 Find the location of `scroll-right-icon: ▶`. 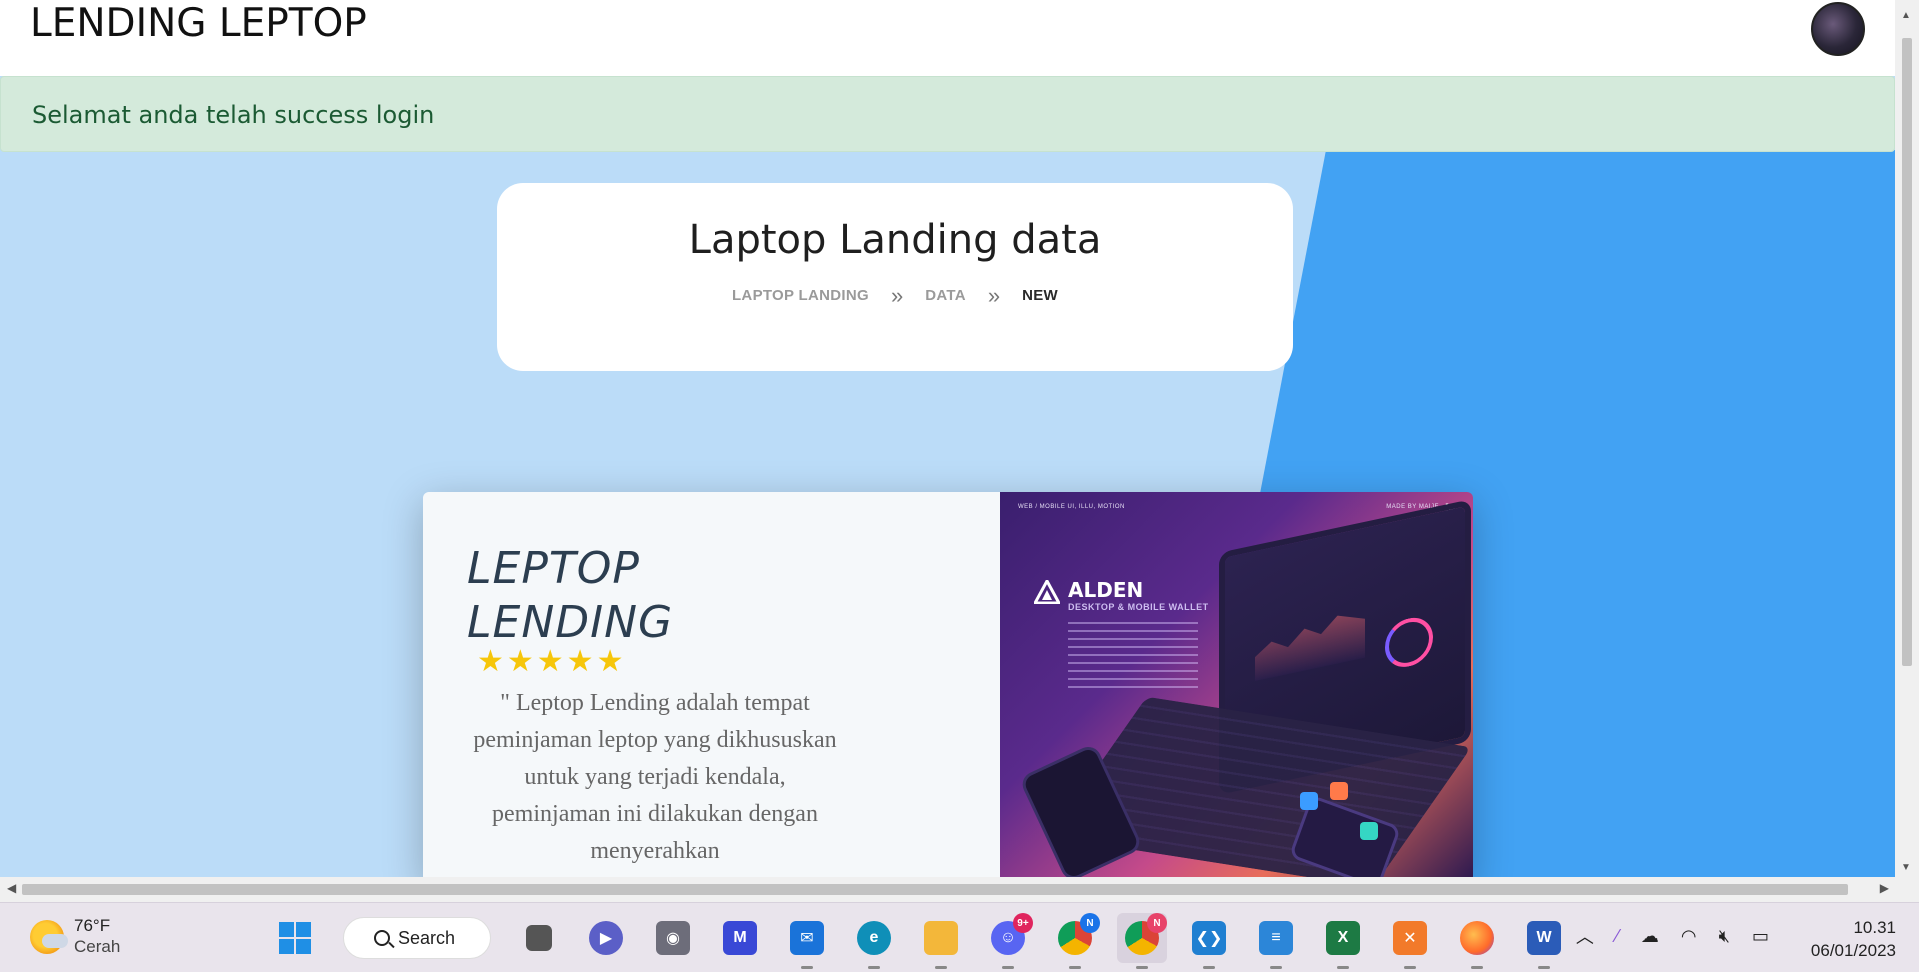

scroll-right-icon: ▶ is located at coordinates (1884, 888).